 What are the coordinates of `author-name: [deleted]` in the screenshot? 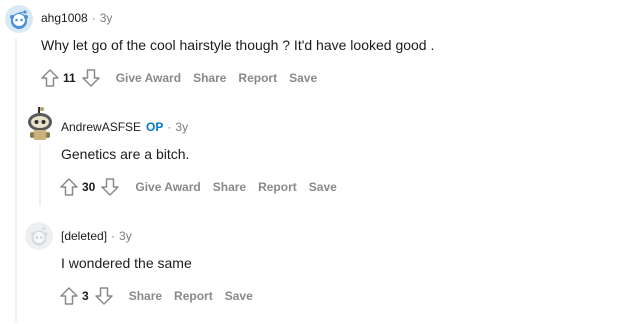 It's located at (84, 236).